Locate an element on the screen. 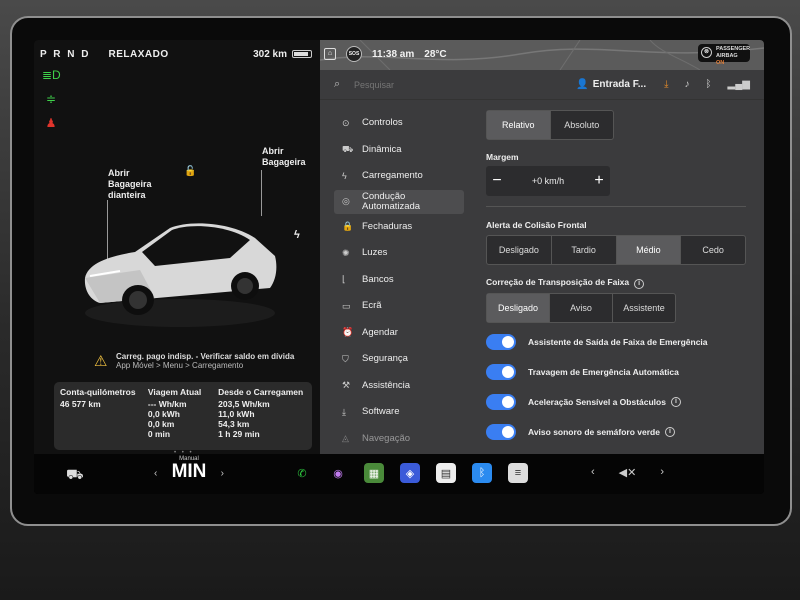  wrench-icon: ⚒ is located at coordinates (346, 385).